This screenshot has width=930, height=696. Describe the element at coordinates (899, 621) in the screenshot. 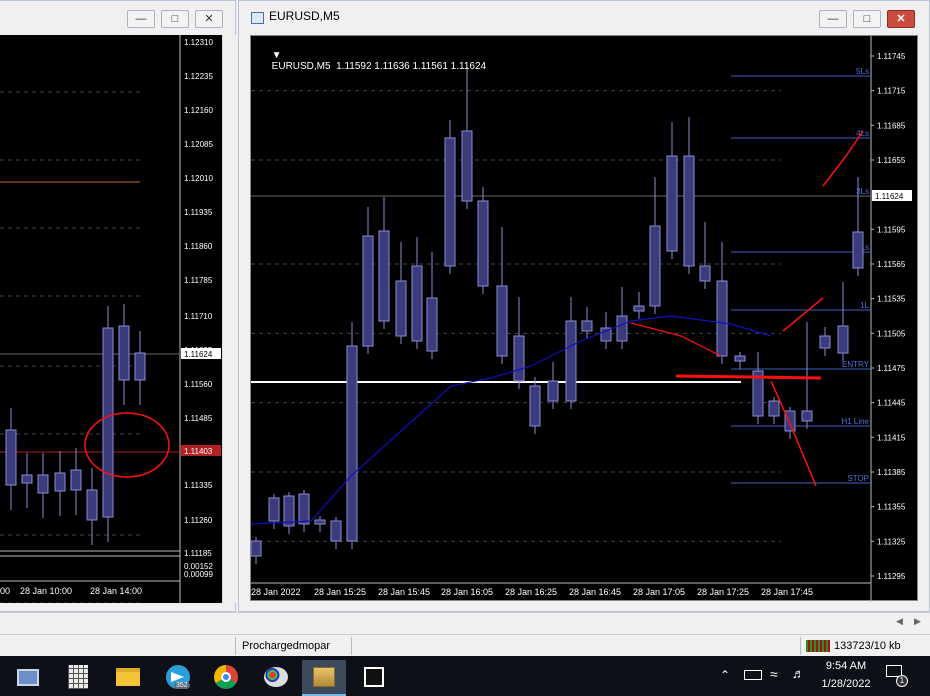

I see `scroll-left-arrow-icon: ◀` at that location.